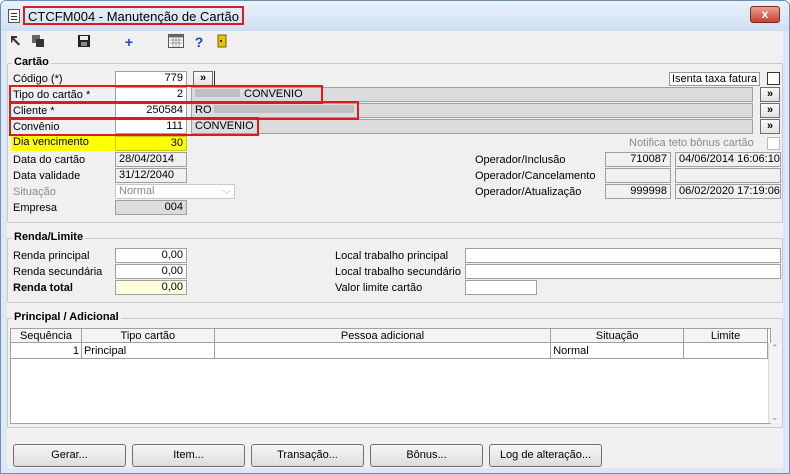 This screenshot has width=790, height=474. I want to click on renda-secundaria-label: Renda secundária, so click(58, 272).